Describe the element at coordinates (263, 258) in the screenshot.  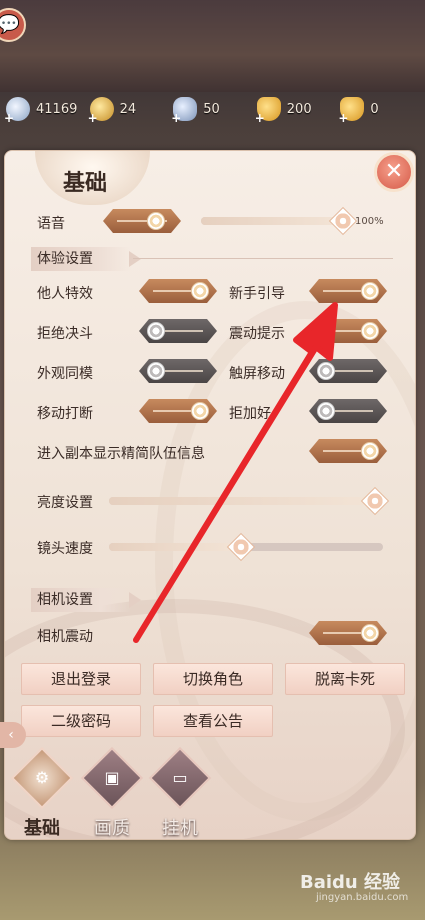
I see `section-divider` at that location.